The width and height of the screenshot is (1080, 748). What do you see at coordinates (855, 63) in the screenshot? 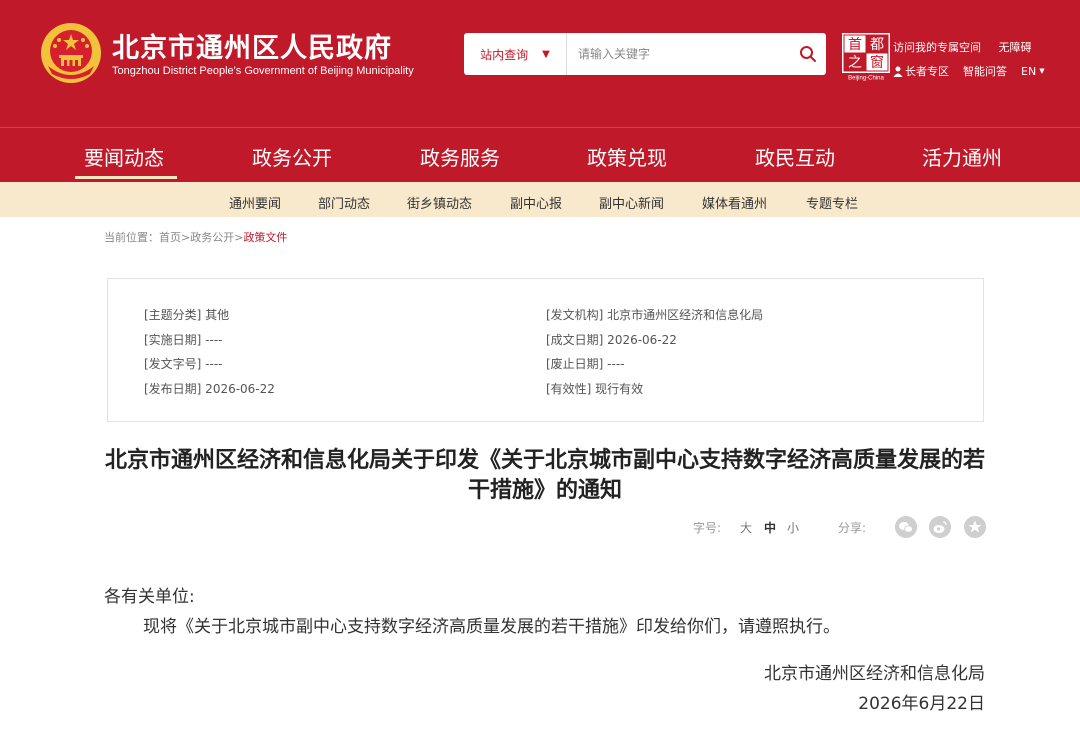
I see `capital-logo-char: 之` at bounding box center [855, 63].